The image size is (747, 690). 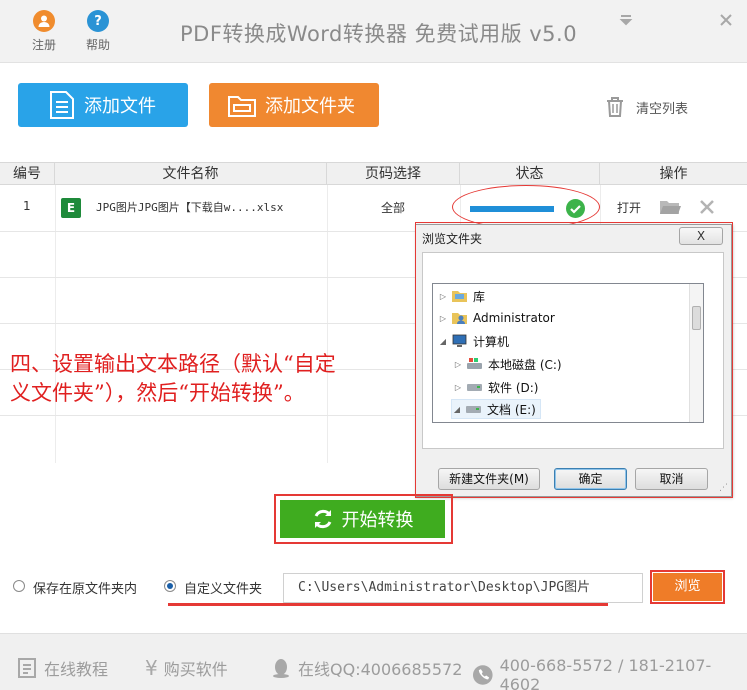 What do you see at coordinates (44, 21) in the screenshot?
I see `user-icon` at bounding box center [44, 21].